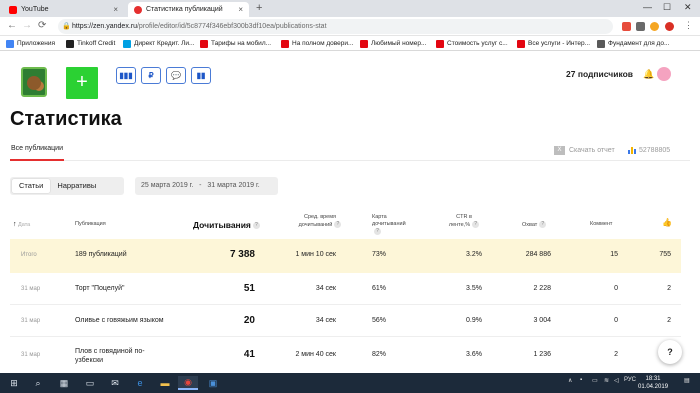  I want to click on row-reads: 51, so click(249, 288).